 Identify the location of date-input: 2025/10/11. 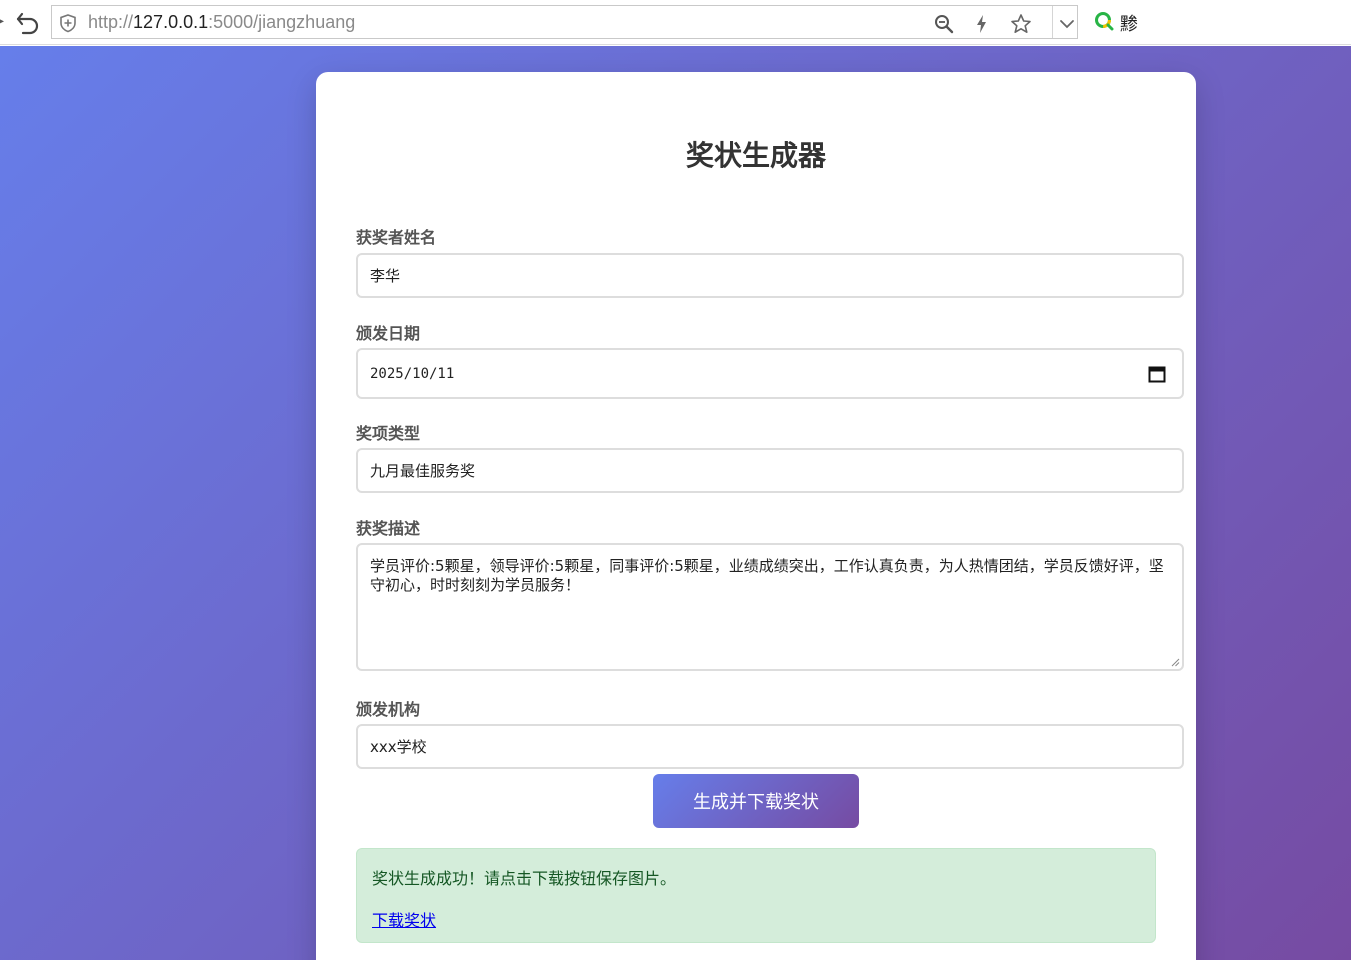
(770, 373).